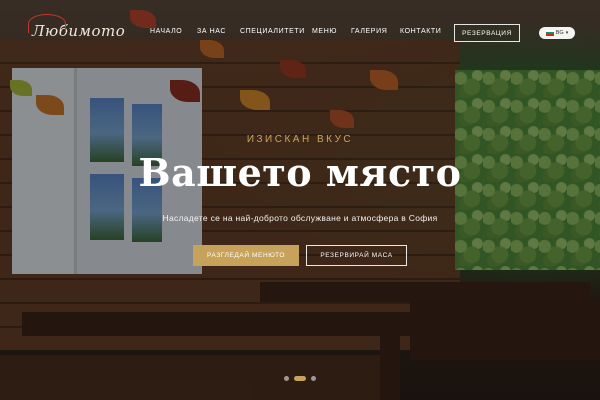 This screenshot has height=400, width=600. Describe the element at coordinates (47, 23) in the screenshot. I see `heart-icon` at that location.